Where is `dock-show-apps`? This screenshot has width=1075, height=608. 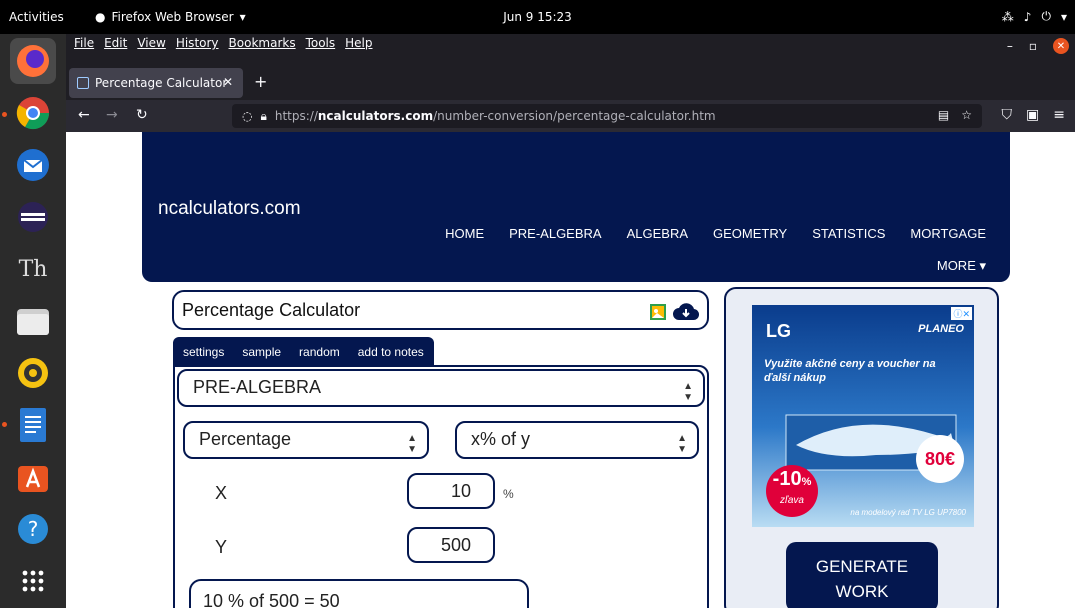 dock-show-apps is located at coordinates (33, 581).